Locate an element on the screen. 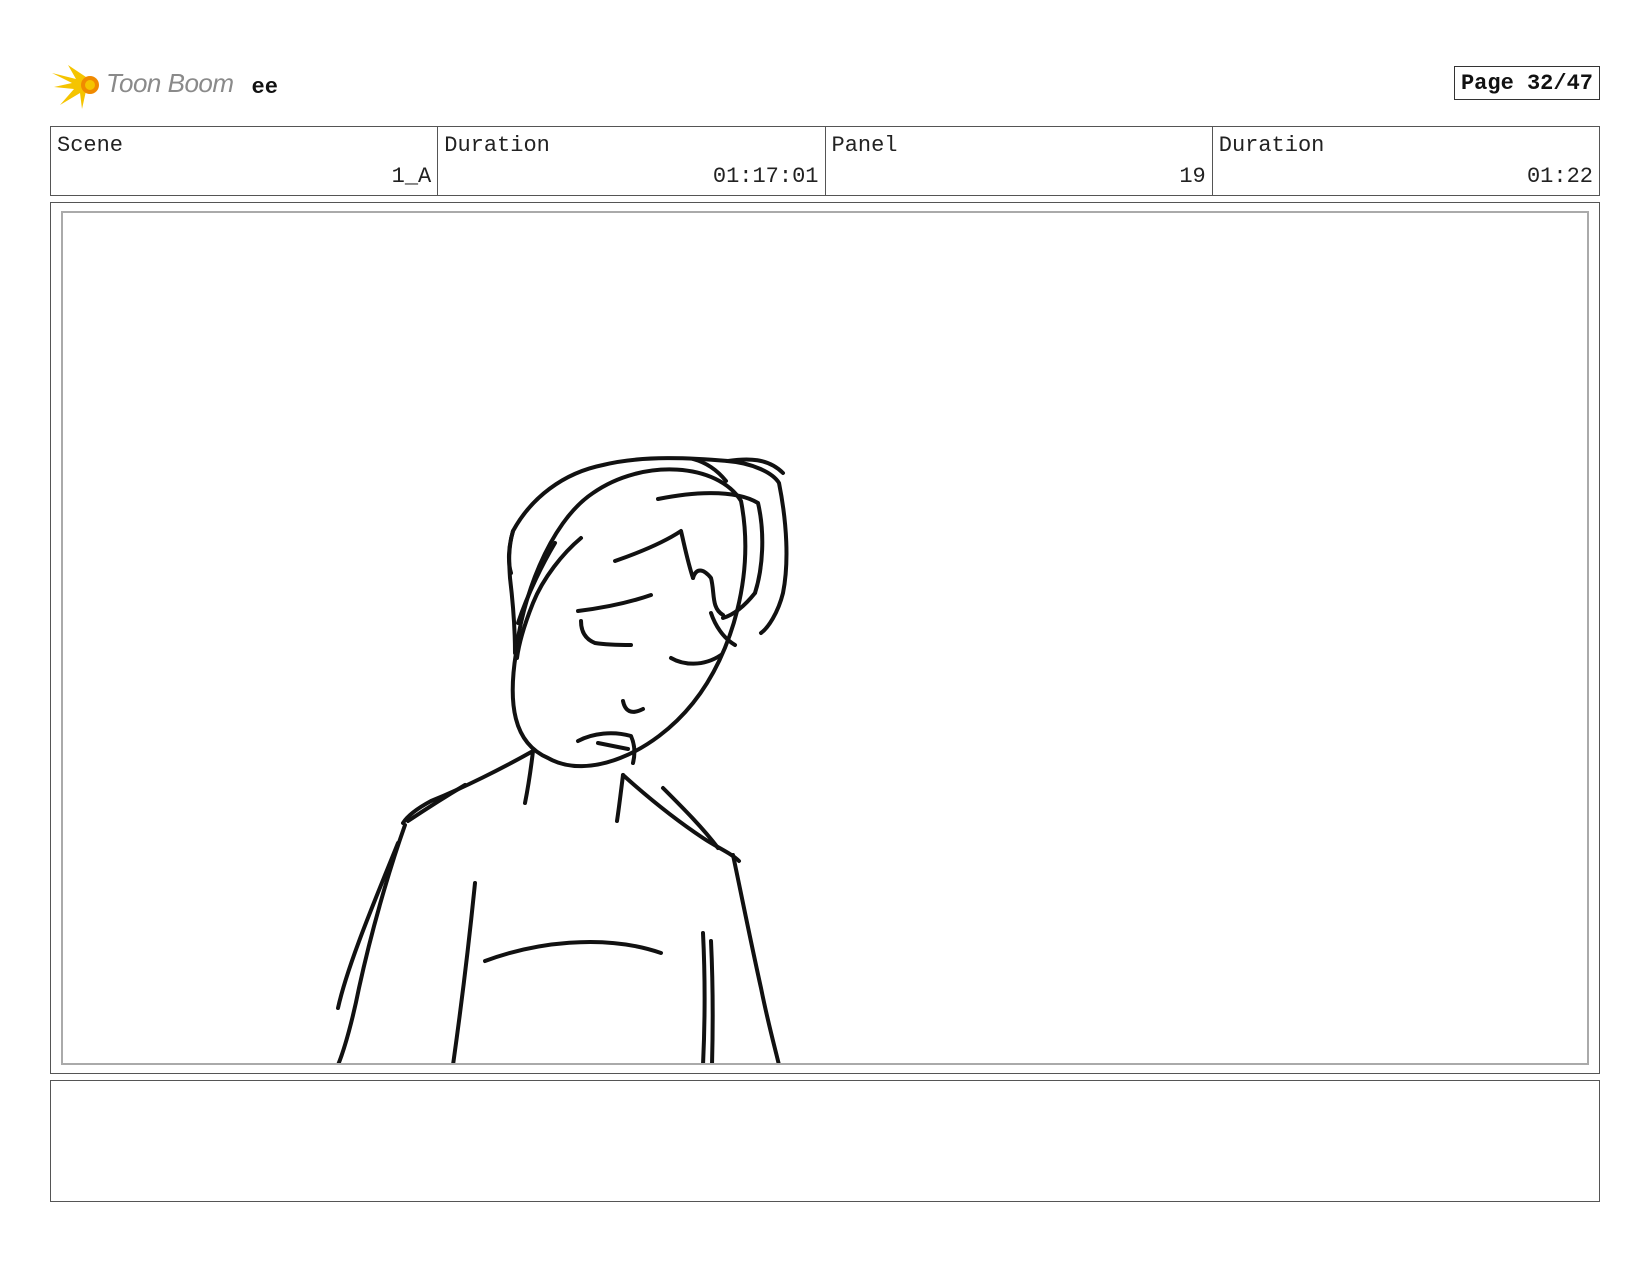  panel-duration-cell: Duration 01:22 is located at coordinates (1406, 161).